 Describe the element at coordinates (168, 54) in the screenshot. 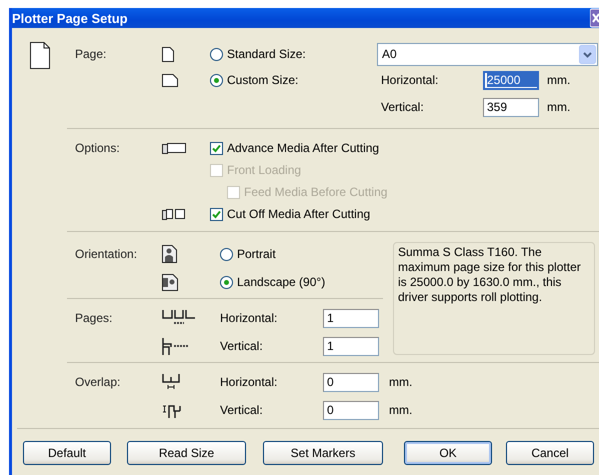

I see `portrait-page-icon` at that location.